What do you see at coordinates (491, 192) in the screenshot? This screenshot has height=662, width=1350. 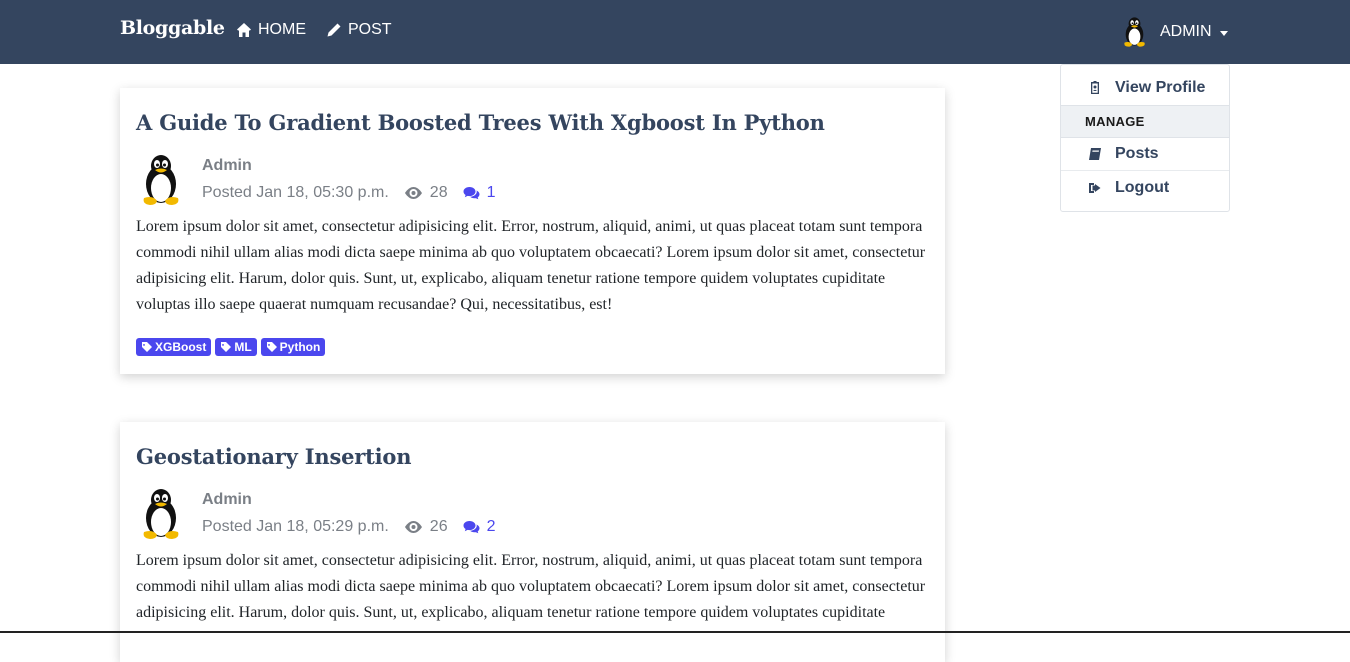 I see `comment-count-value: 1` at bounding box center [491, 192].